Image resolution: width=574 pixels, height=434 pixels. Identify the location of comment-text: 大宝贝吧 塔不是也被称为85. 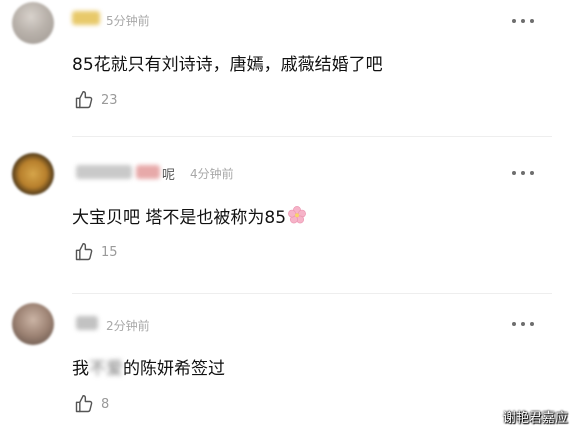
(189, 215).